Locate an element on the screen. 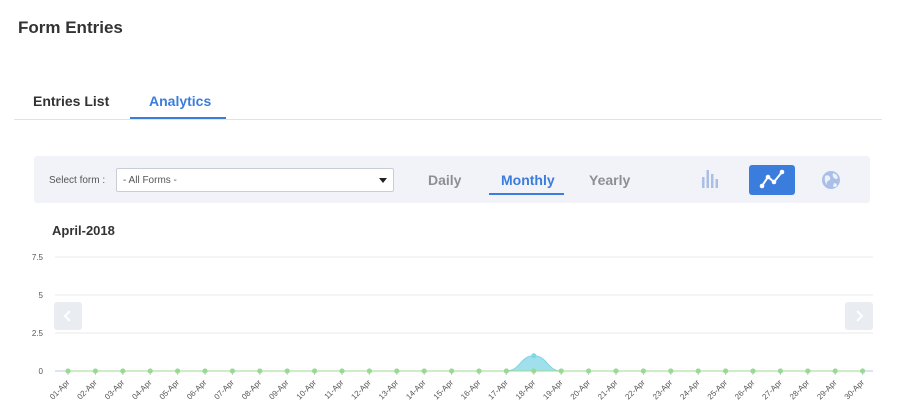 The width and height of the screenshot is (900, 416). x-tick-label: 01-Apr is located at coordinates (60, 390).